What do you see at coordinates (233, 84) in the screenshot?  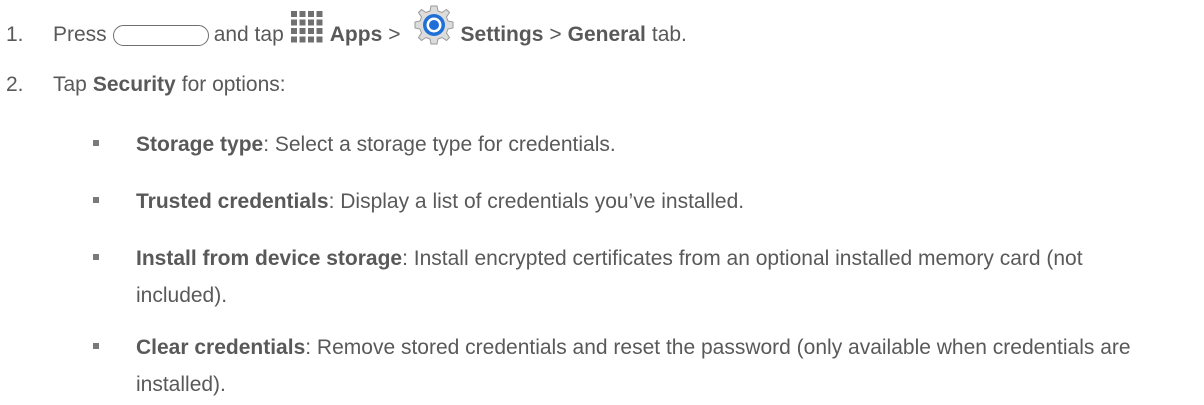 I see `for-options-text: for options:` at bounding box center [233, 84].